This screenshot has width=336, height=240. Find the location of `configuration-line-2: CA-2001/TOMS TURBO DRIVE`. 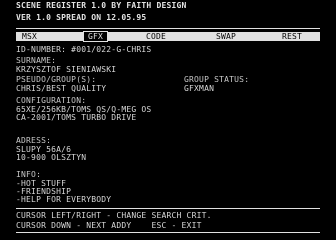

configuration-line-2: CA-2001/TOMS TURBO DRIVE is located at coordinates (76, 117).